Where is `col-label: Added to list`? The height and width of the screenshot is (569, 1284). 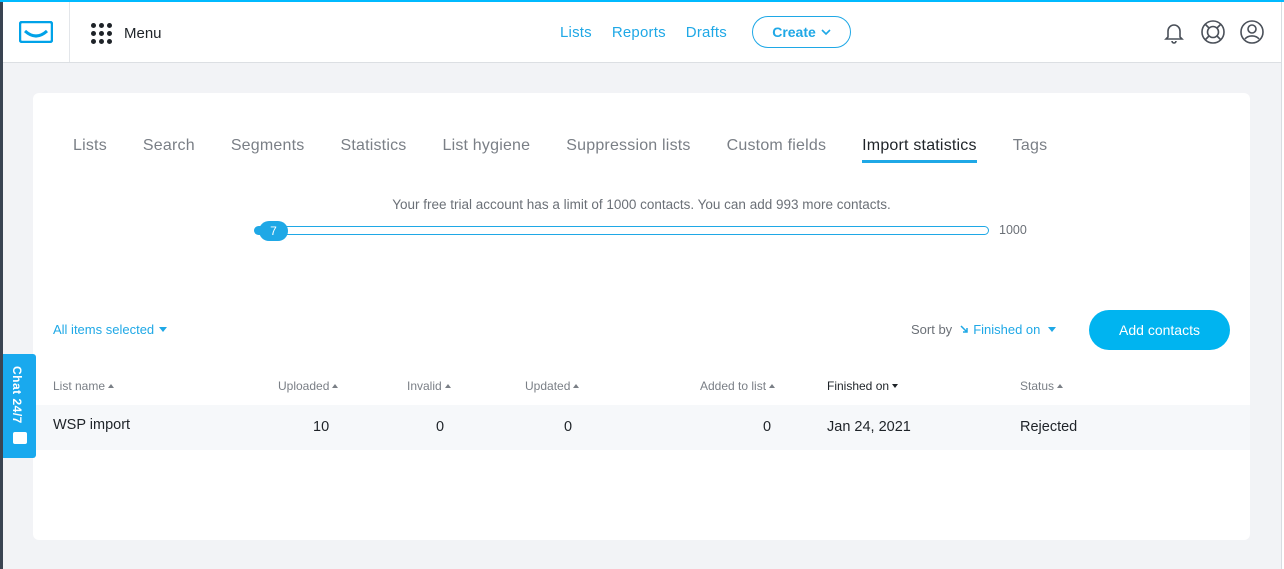
col-label: Added to list is located at coordinates (733, 386).